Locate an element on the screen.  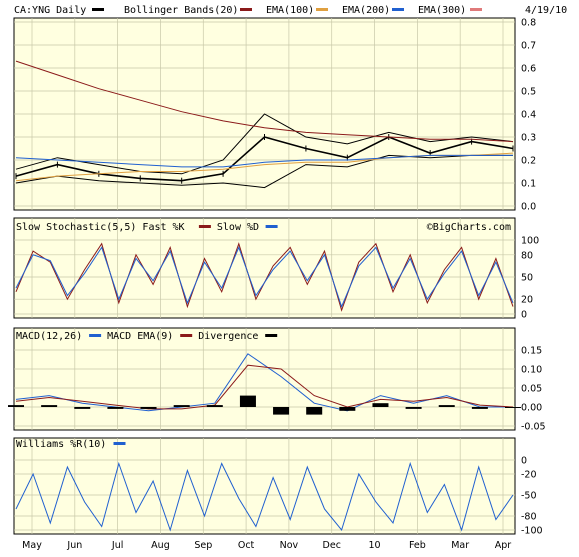
legend-label: MACD EMA(9) is located at coordinates (140, 336).